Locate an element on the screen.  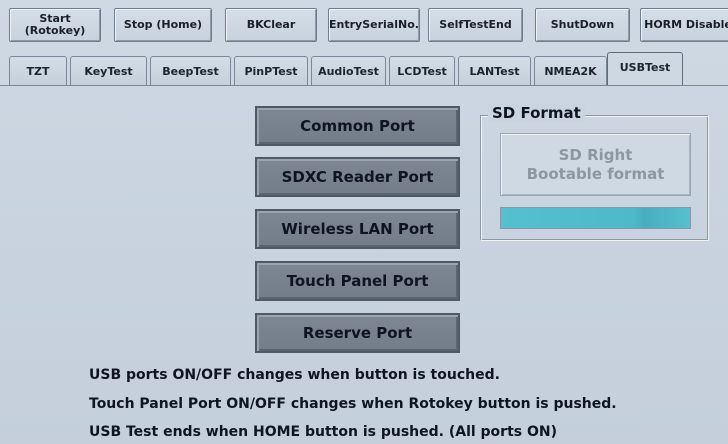
common-port-button: Common Port is located at coordinates (357, 126).